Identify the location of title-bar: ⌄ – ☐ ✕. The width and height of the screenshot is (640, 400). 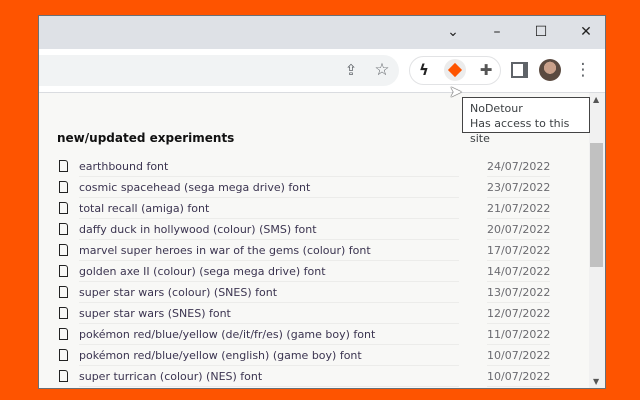
(322, 32).